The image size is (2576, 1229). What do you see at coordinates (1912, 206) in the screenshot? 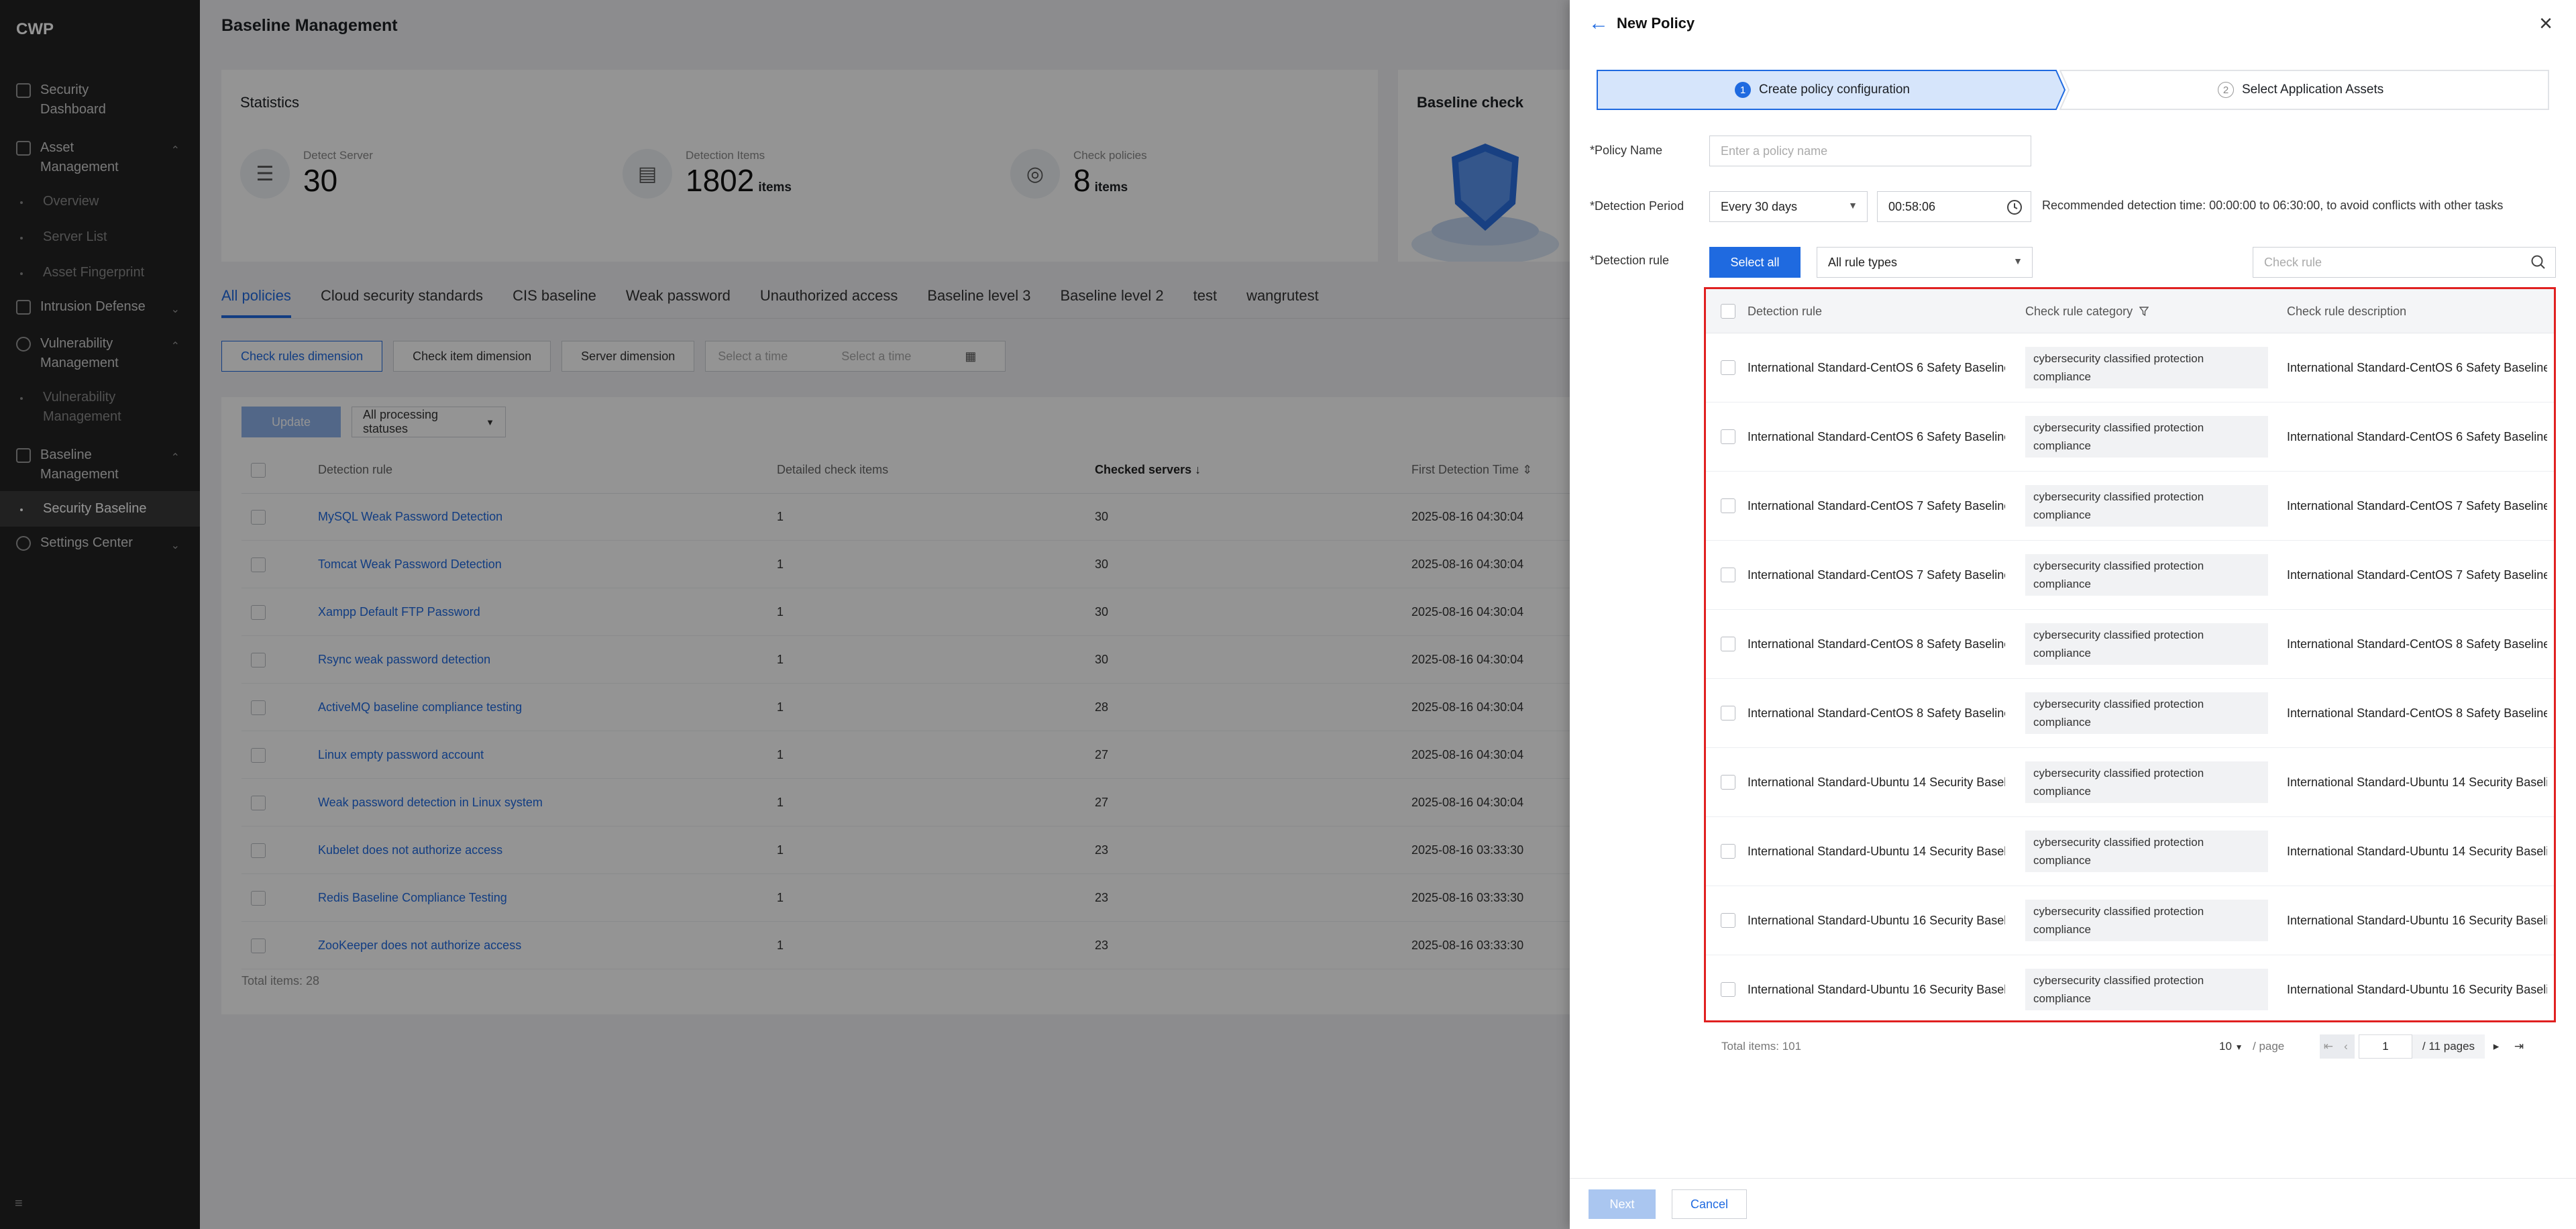
I see `detection-time-value: 00:58:06` at bounding box center [1912, 206].